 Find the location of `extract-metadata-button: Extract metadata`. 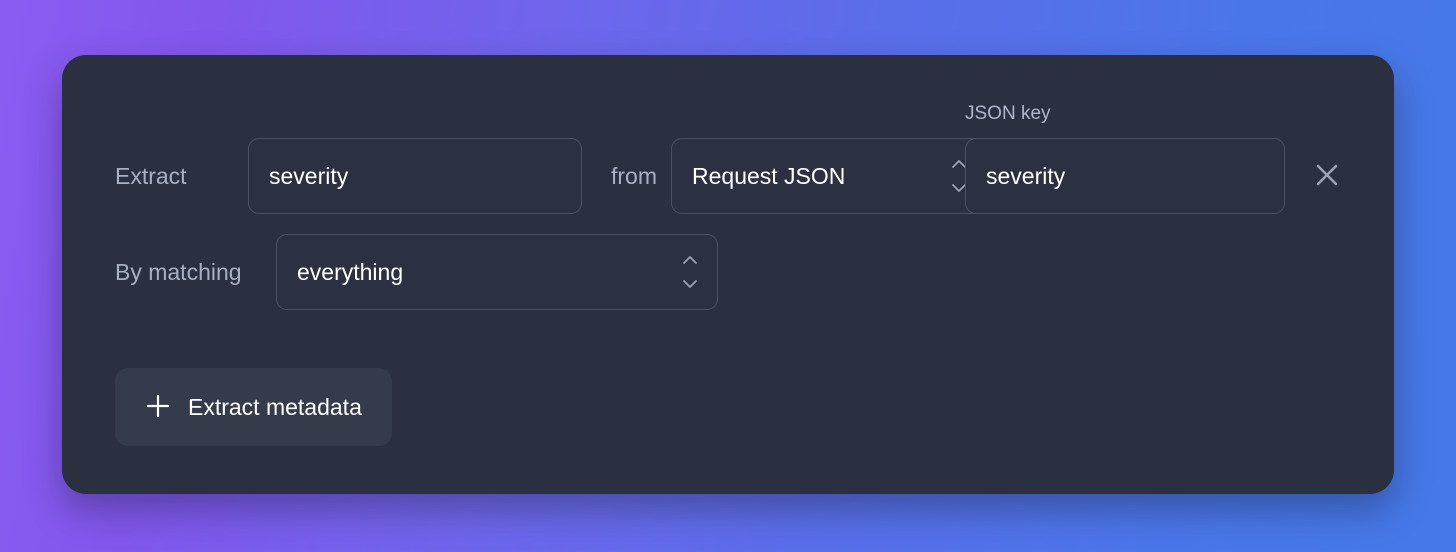

extract-metadata-button: Extract metadata is located at coordinates (253, 407).